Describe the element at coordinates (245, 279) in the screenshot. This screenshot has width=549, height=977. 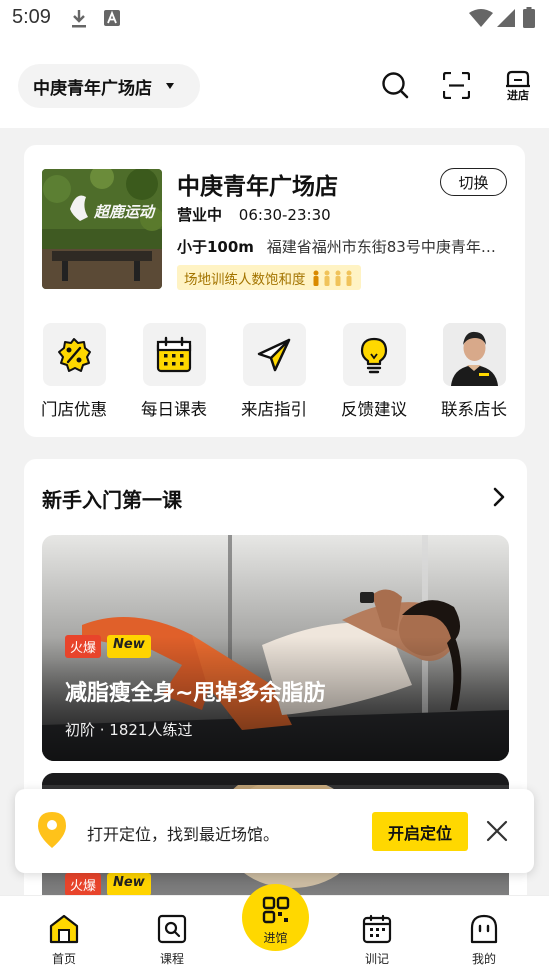
I see `crowd-label: 场地训练人数饱和度` at that location.